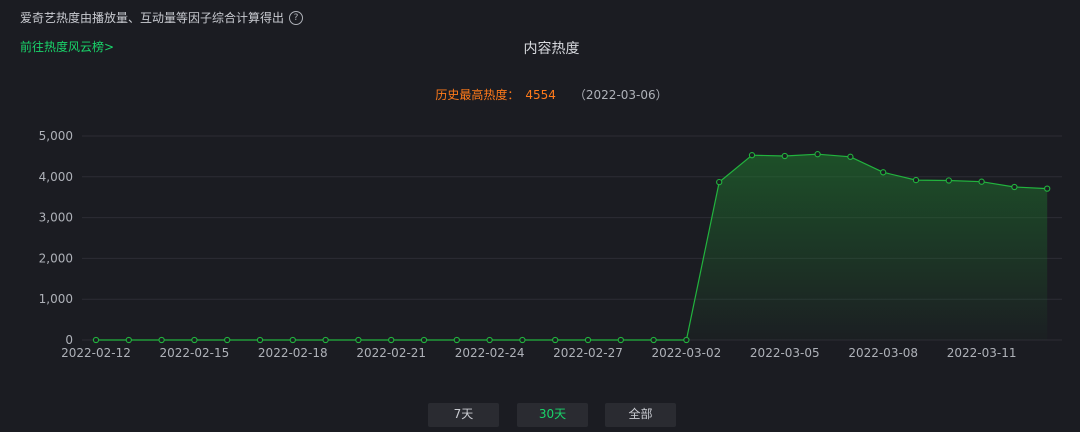 Image resolution: width=1080 pixels, height=432 pixels. What do you see at coordinates (490, 353) in the screenshot?
I see `x-tick-label: 2022-02-24` at bounding box center [490, 353].